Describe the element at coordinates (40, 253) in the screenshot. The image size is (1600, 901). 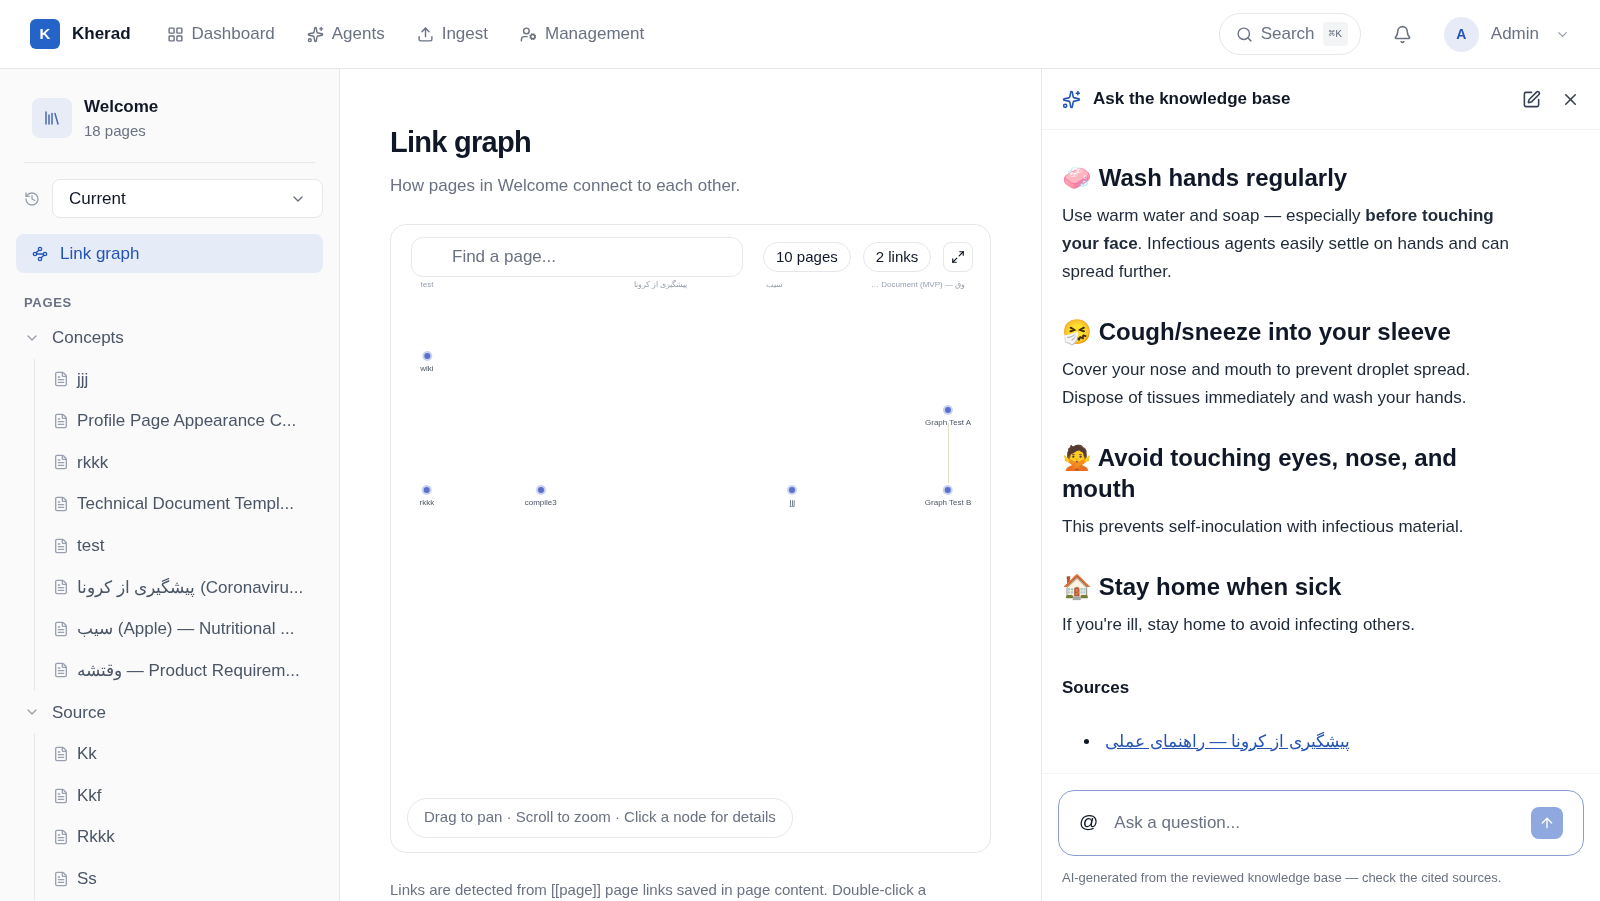
I see `graph-icon` at that location.